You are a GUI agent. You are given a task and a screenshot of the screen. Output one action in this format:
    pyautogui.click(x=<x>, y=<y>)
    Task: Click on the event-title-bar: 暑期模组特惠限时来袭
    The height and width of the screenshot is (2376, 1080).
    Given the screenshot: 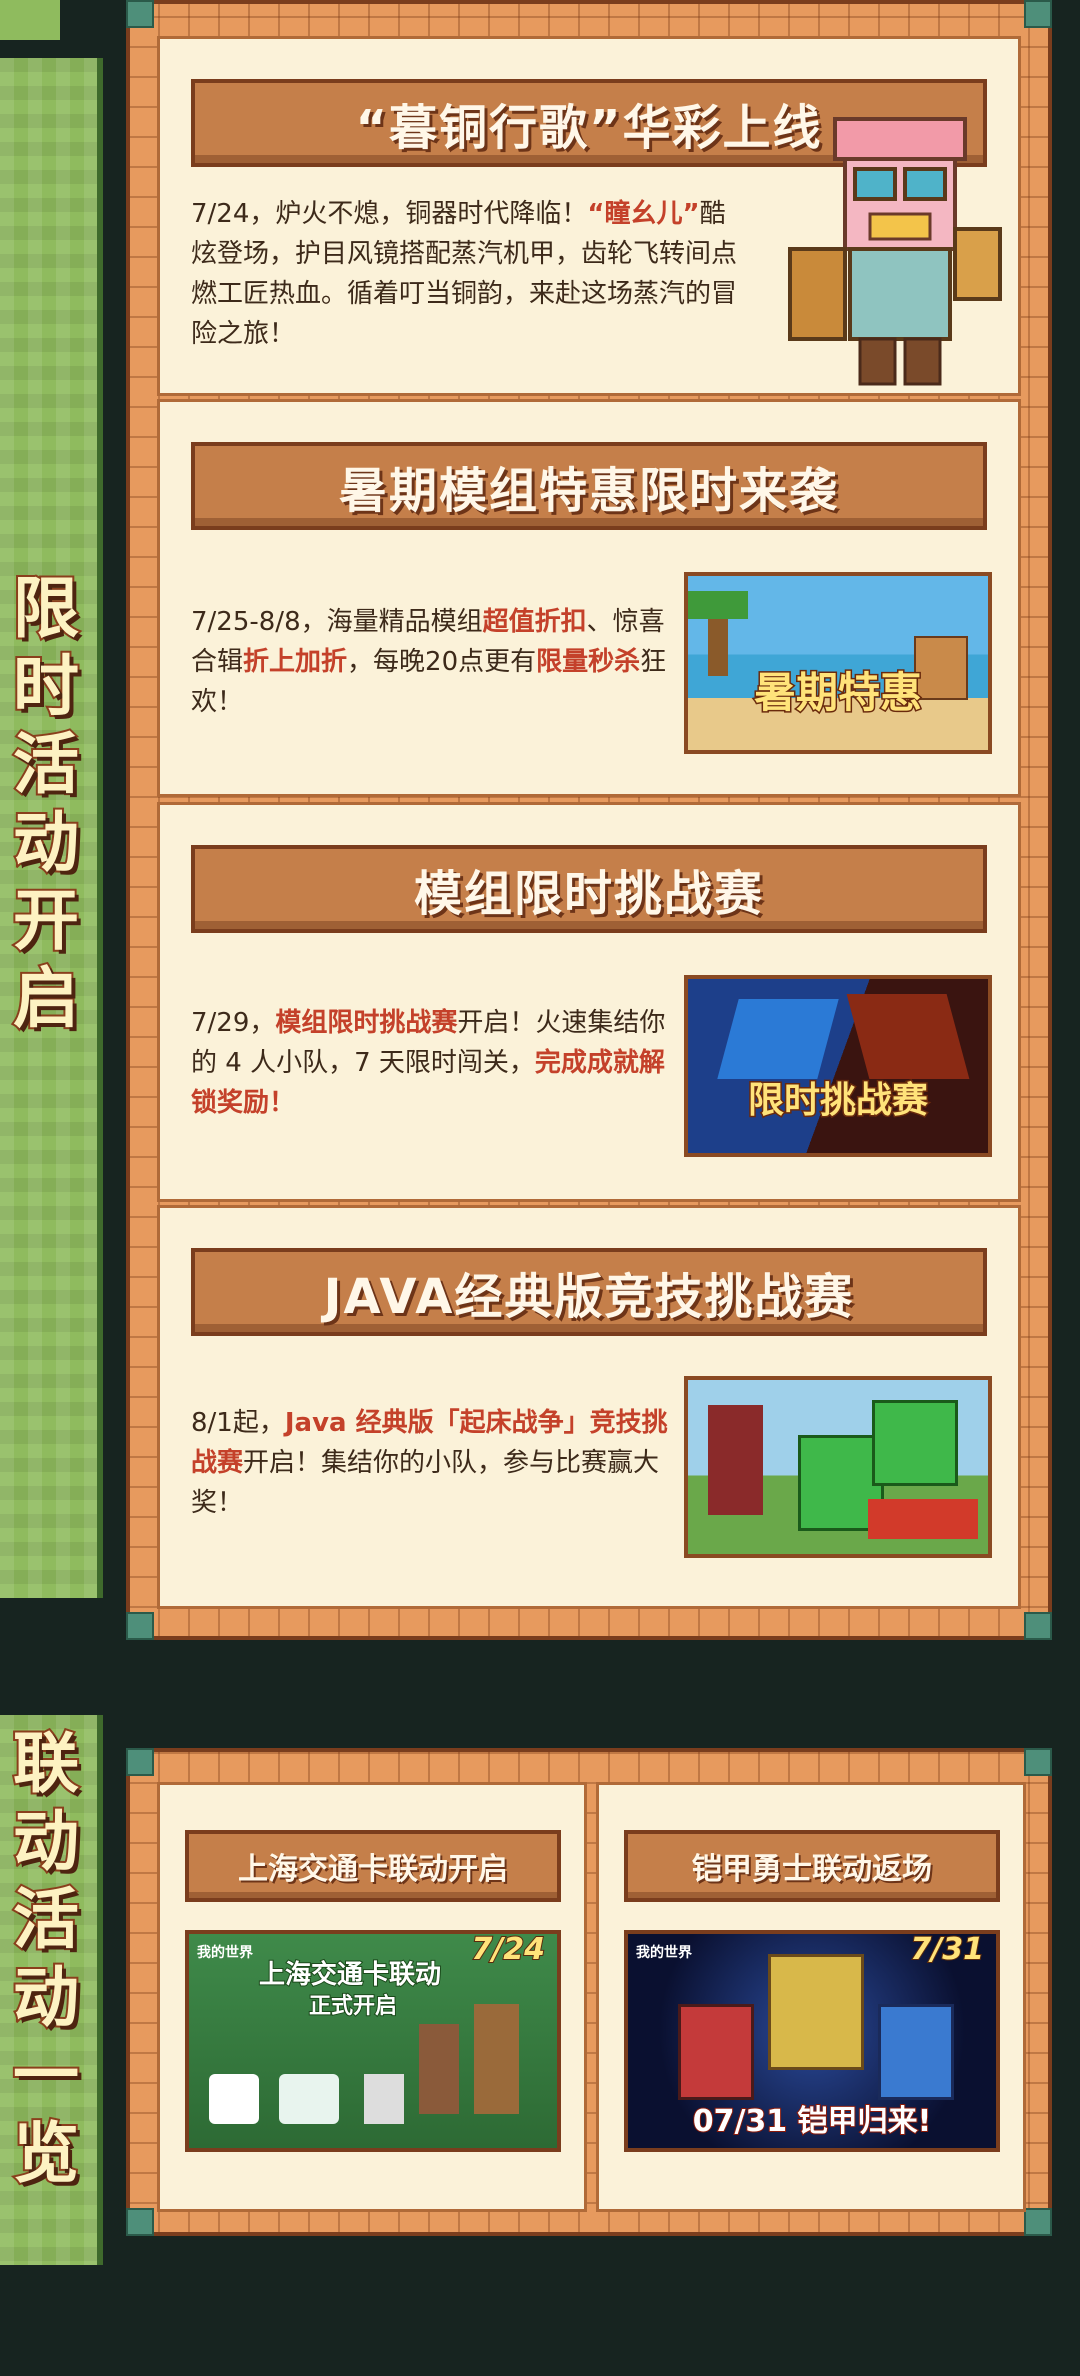 What is the action you would take?
    pyautogui.click(x=589, y=486)
    